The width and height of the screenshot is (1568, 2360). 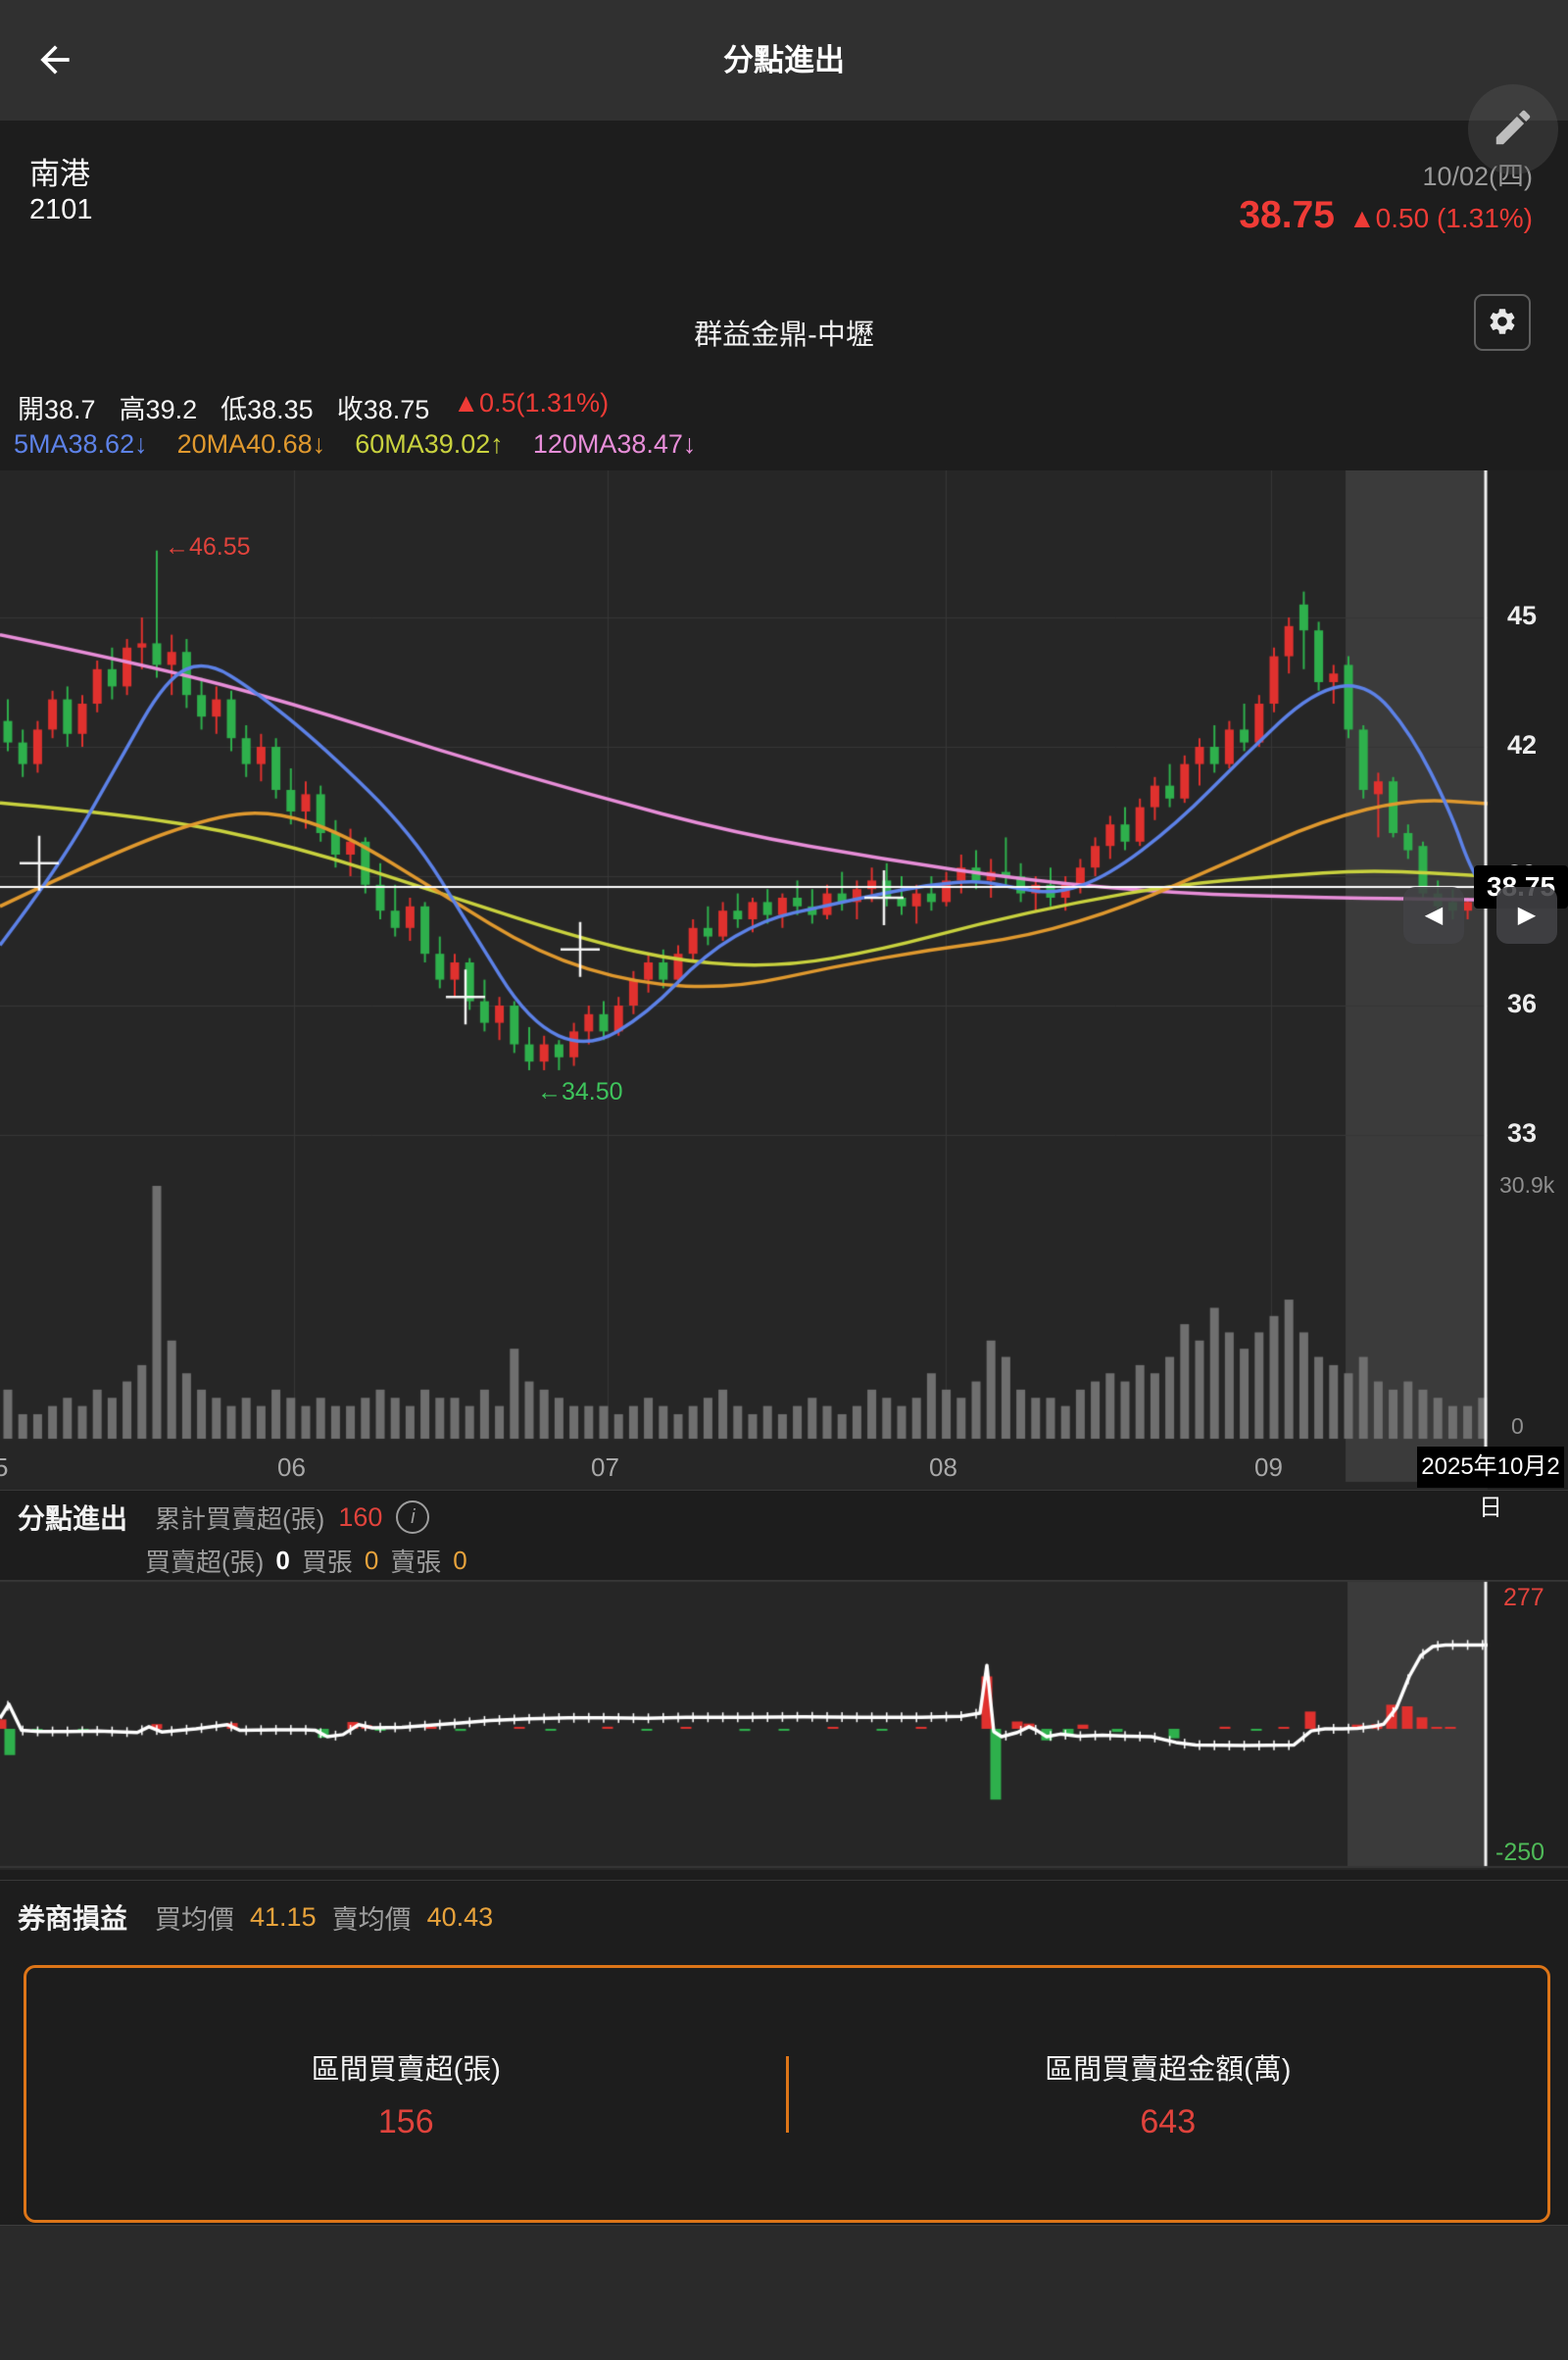 I want to click on open-value: 開38.7, so click(x=57, y=409).